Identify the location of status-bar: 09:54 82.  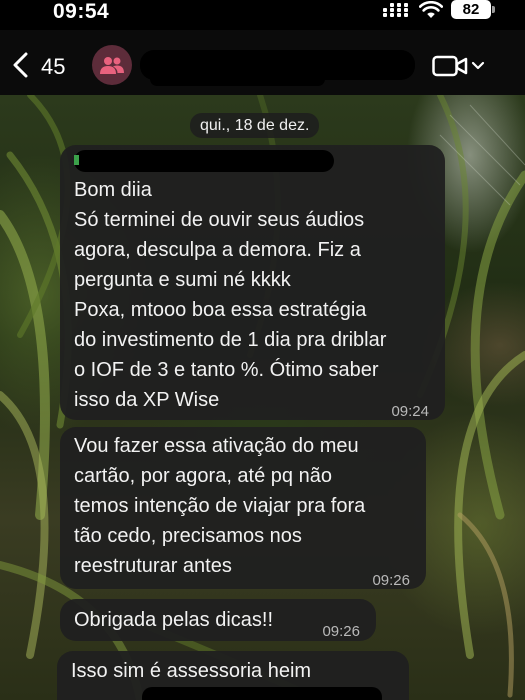
(262, 15).